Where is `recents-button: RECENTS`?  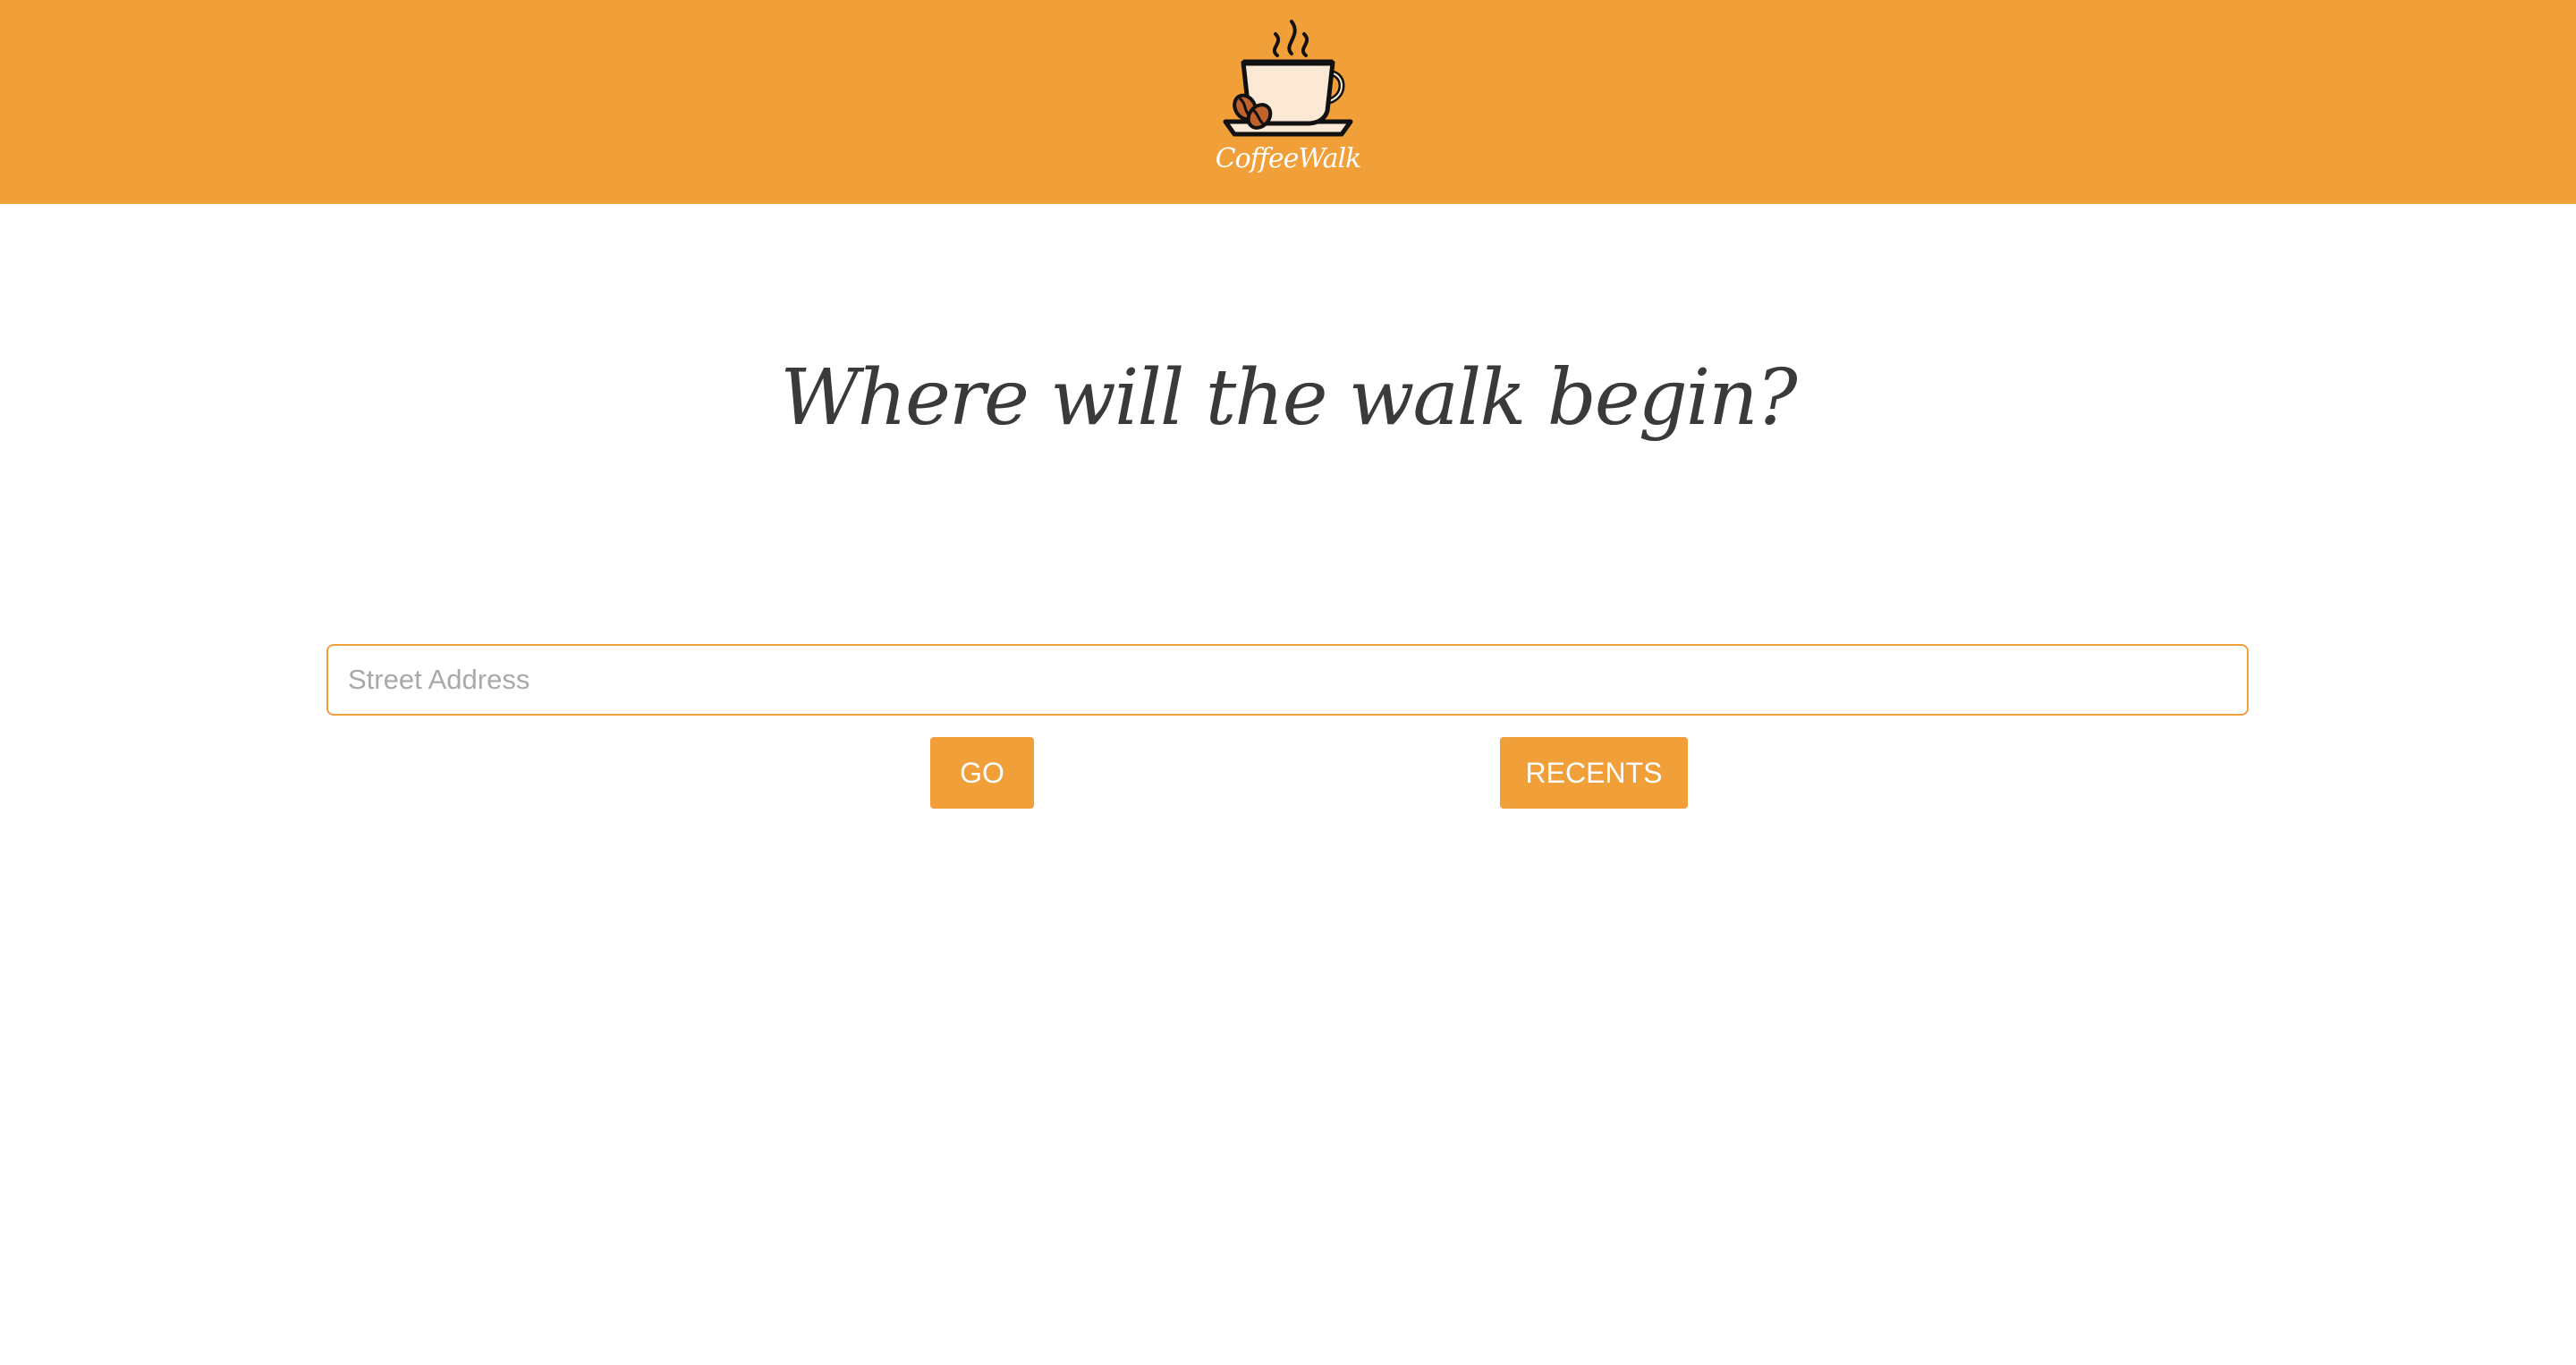 recents-button: RECENTS is located at coordinates (1594, 773).